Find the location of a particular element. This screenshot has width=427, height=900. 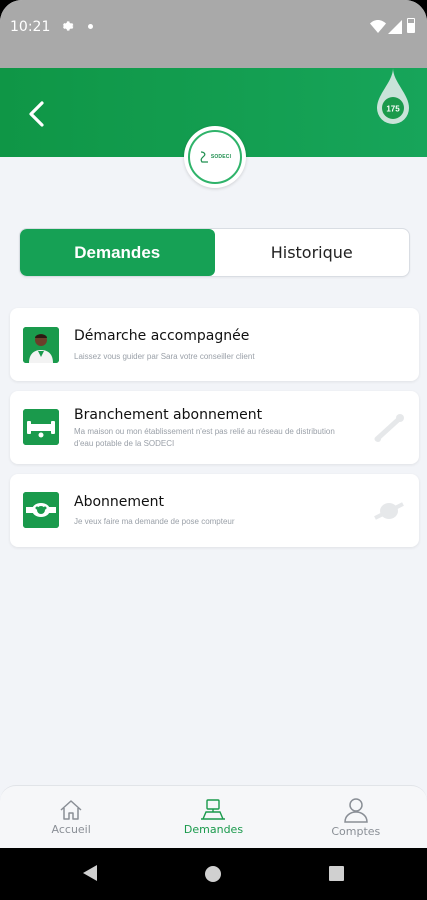

requests-icon is located at coordinates (213, 809).